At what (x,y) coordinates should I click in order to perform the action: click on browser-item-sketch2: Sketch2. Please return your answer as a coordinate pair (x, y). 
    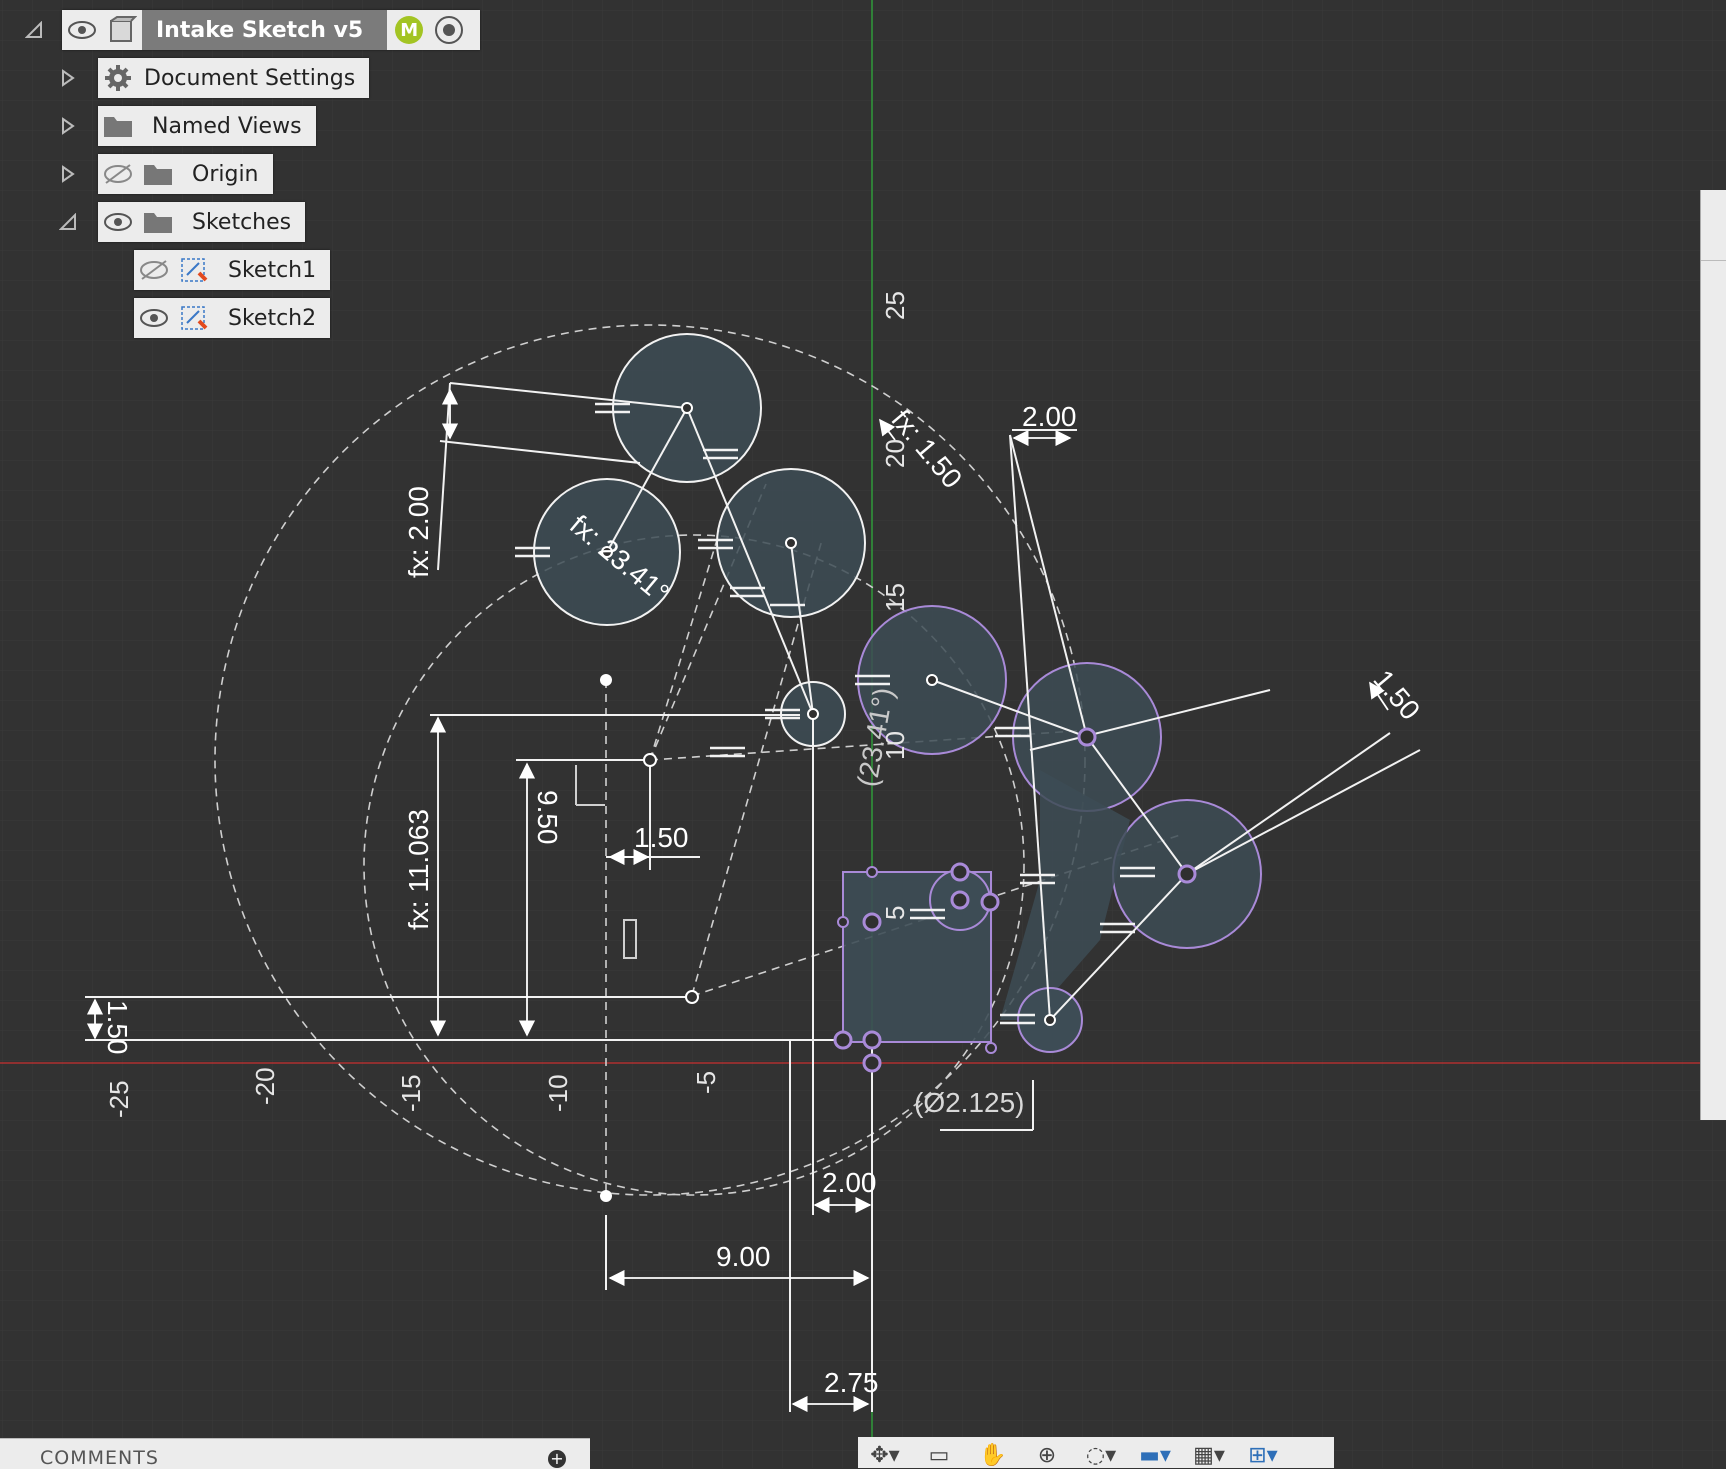
    Looking at the image, I should click on (232, 318).